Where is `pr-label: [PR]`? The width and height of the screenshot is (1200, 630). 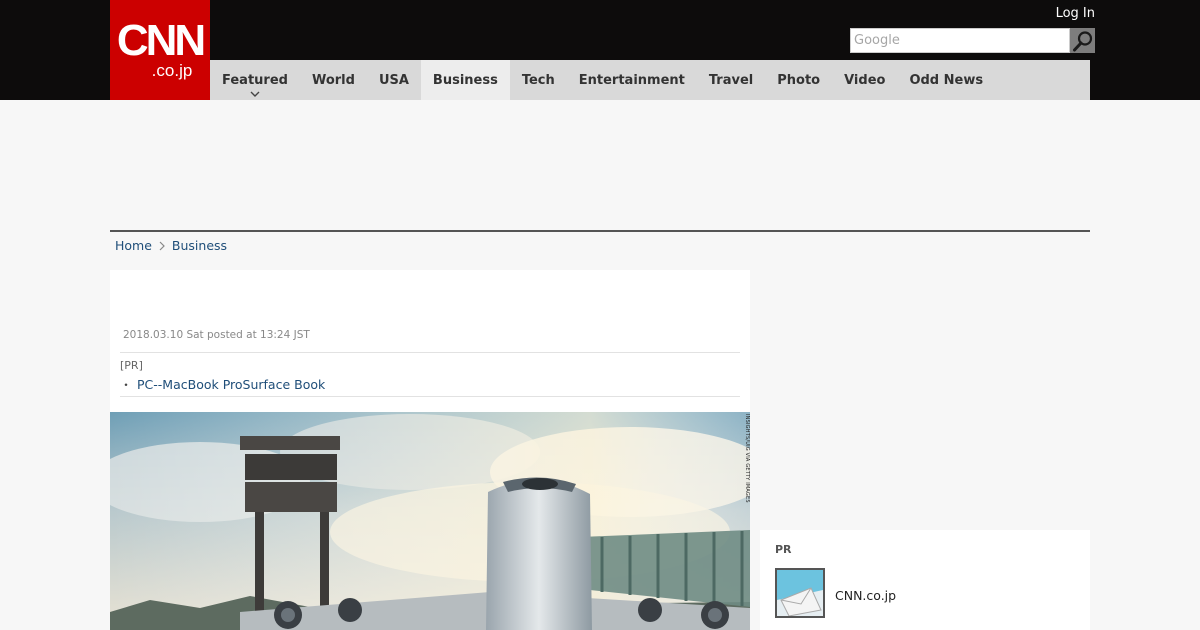 pr-label: [PR] is located at coordinates (131, 365).